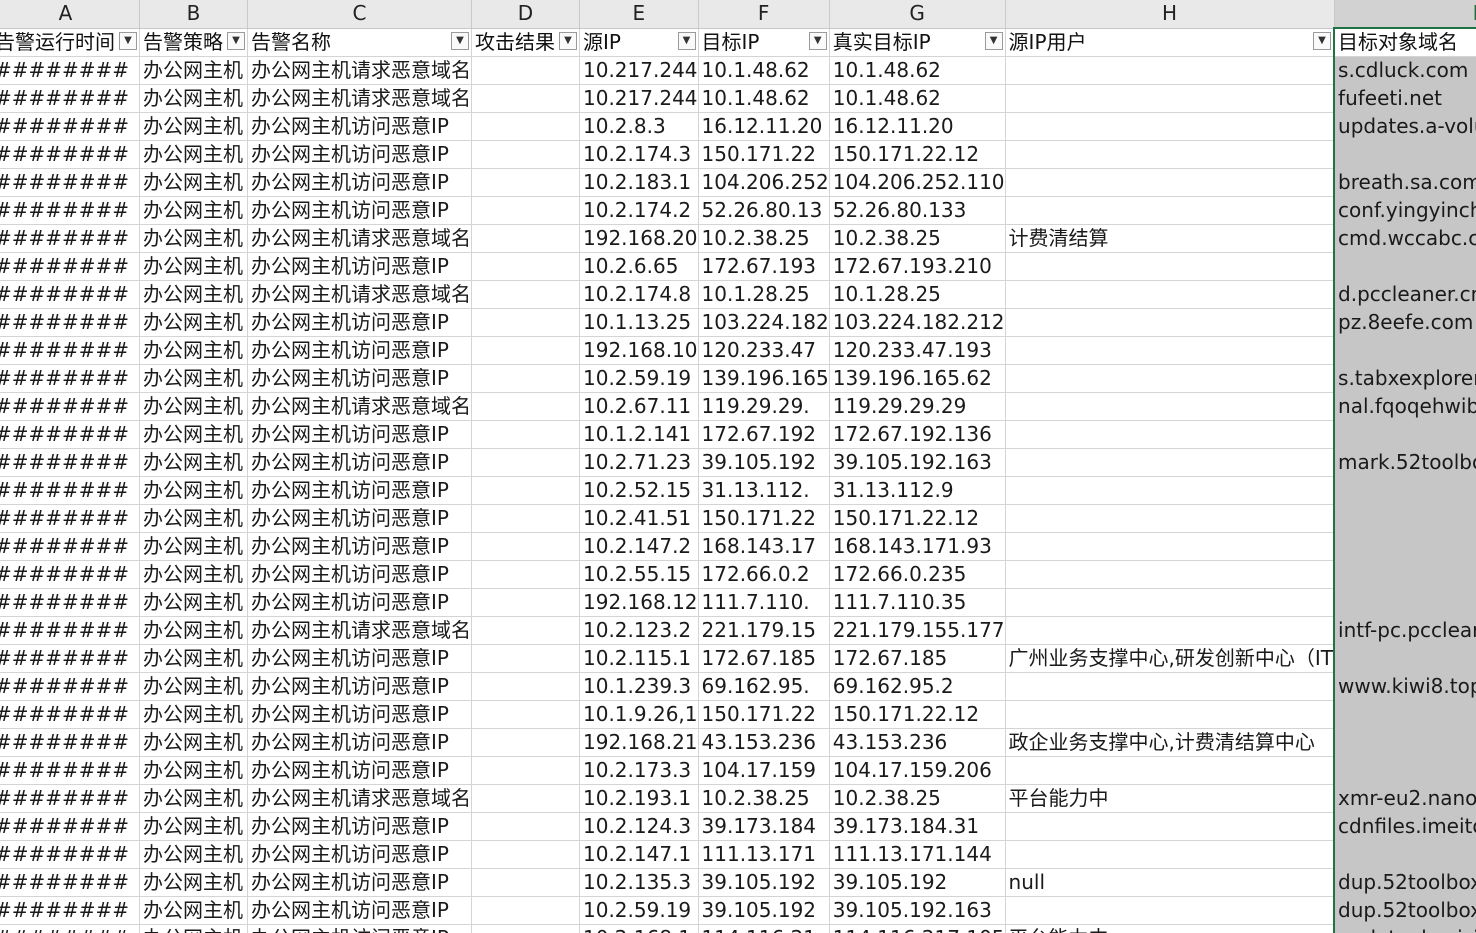  I want to click on cell-g: 16.12.11.20, so click(917, 126).